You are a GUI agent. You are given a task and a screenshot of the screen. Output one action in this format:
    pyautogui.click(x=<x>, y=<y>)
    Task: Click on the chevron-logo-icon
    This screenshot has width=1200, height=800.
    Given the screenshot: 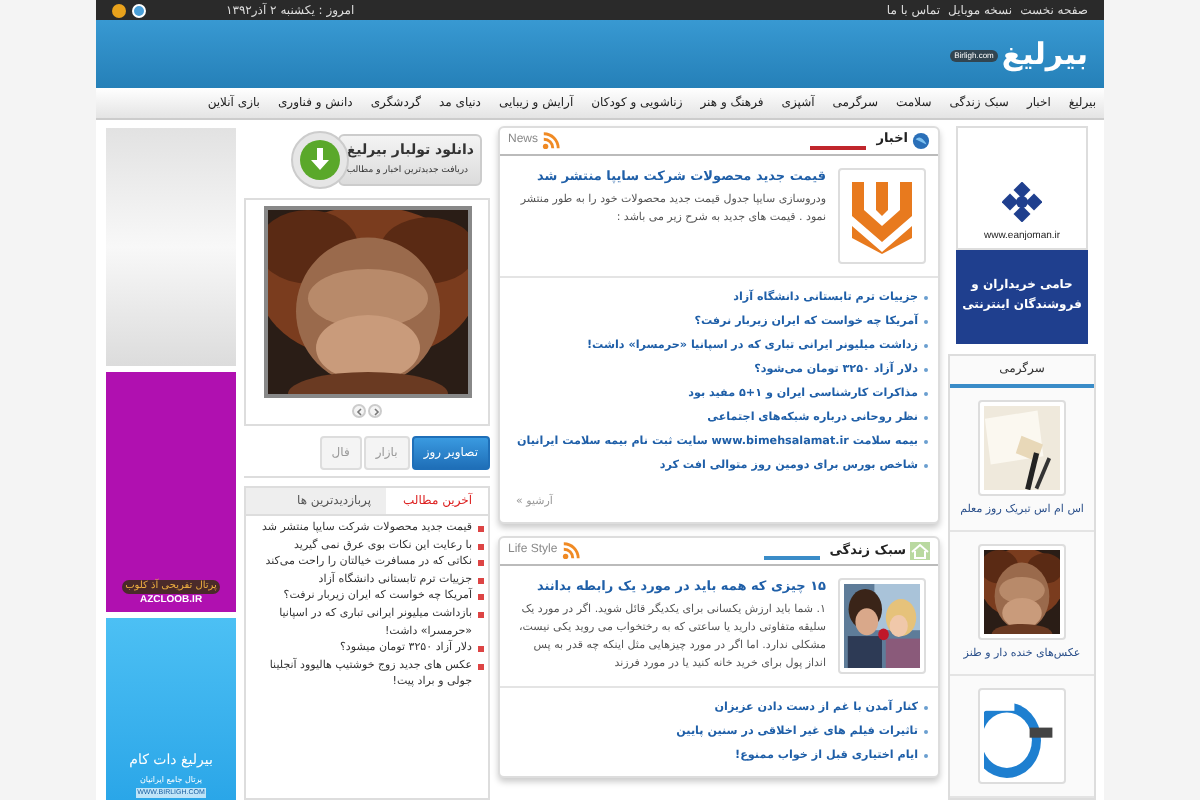 What is the action you would take?
    pyautogui.click(x=882, y=216)
    